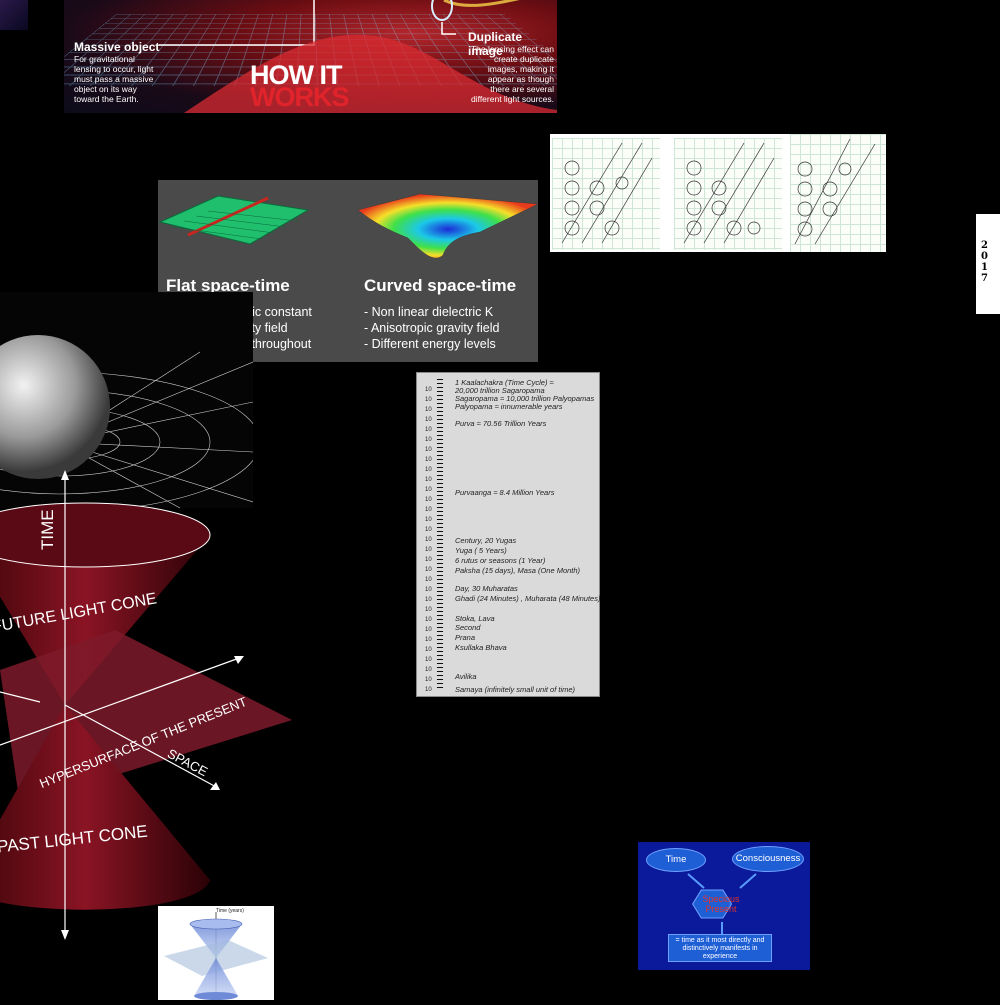 The image size is (1000, 1005). What do you see at coordinates (515, 689) in the screenshot?
I see `timeline-entry: Samaya (infinitely small unit of time)` at bounding box center [515, 689].